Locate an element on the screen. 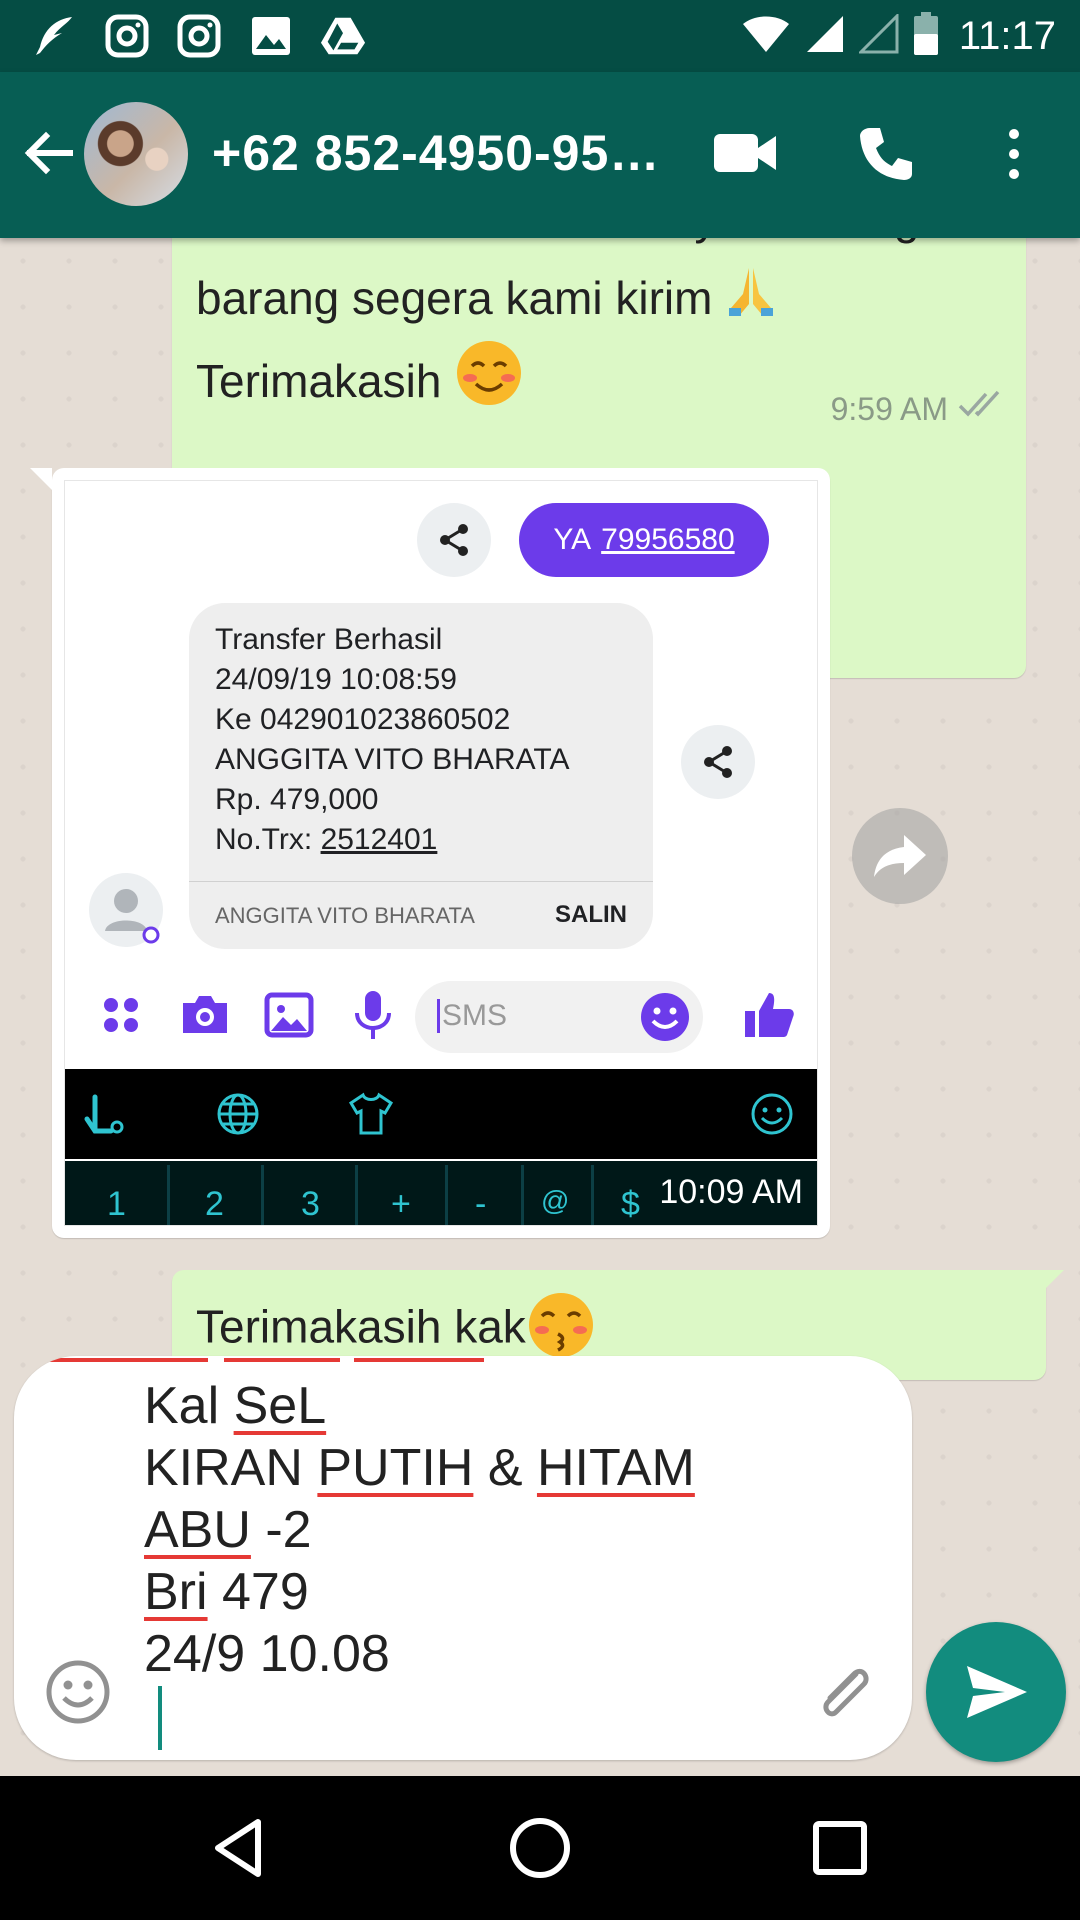  globe-icon is located at coordinates (238, 1116).